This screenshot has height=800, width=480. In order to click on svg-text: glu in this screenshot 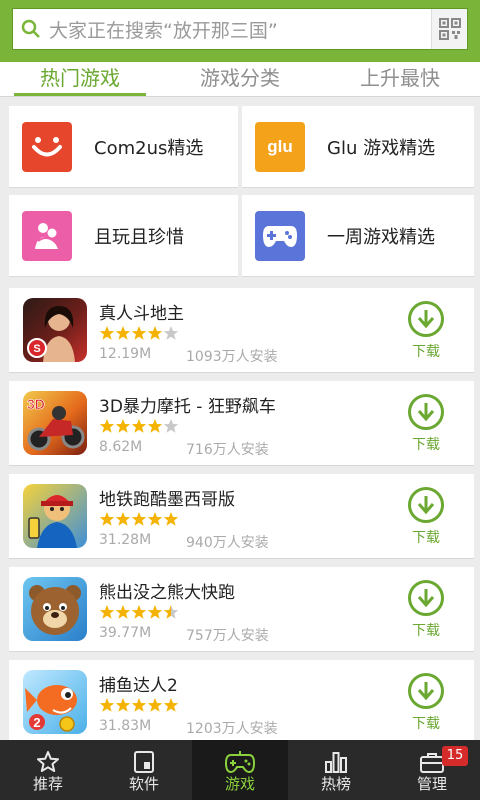, I will do `click(280, 146)`.